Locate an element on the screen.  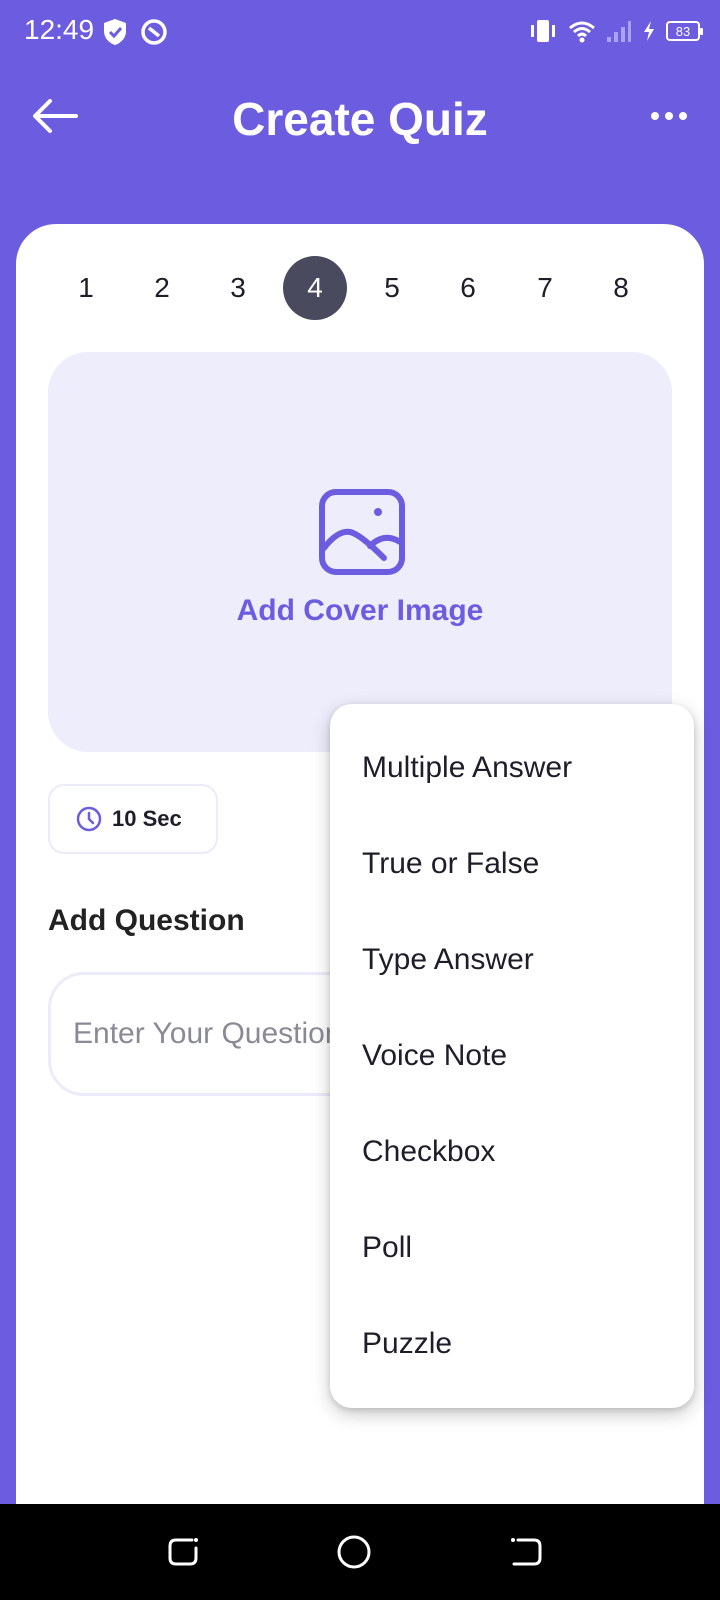
menu-item-multiple-answer: Multiple Answer is located at coordinates (512, 768).